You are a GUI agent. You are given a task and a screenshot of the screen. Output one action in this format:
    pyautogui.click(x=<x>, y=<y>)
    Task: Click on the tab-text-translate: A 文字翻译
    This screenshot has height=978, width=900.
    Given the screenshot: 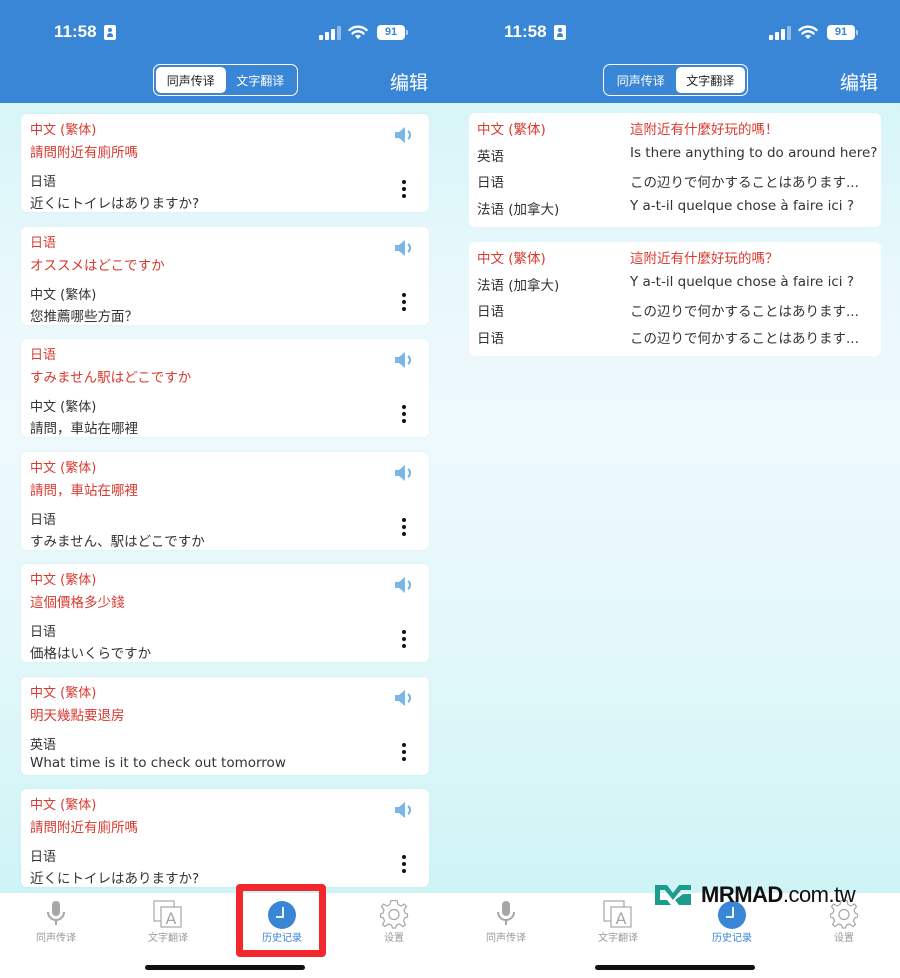 What is the action you would take?
    pyautogui.click(x=168, y=923)
    